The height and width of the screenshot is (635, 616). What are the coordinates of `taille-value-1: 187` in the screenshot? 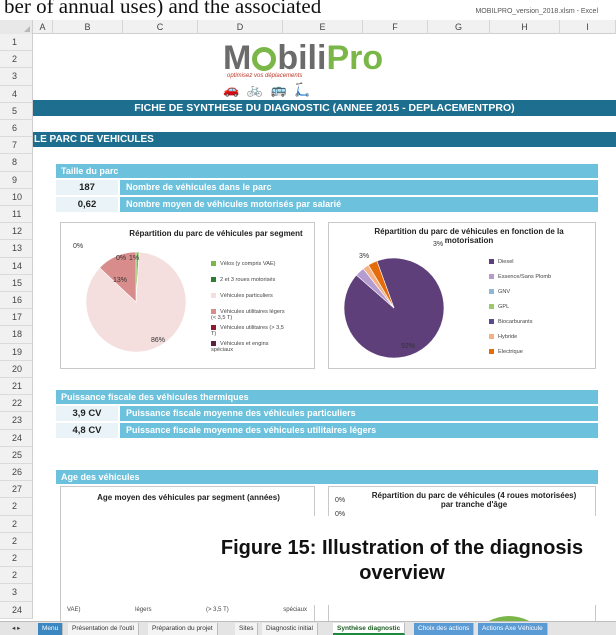 It's located at (87, 187).